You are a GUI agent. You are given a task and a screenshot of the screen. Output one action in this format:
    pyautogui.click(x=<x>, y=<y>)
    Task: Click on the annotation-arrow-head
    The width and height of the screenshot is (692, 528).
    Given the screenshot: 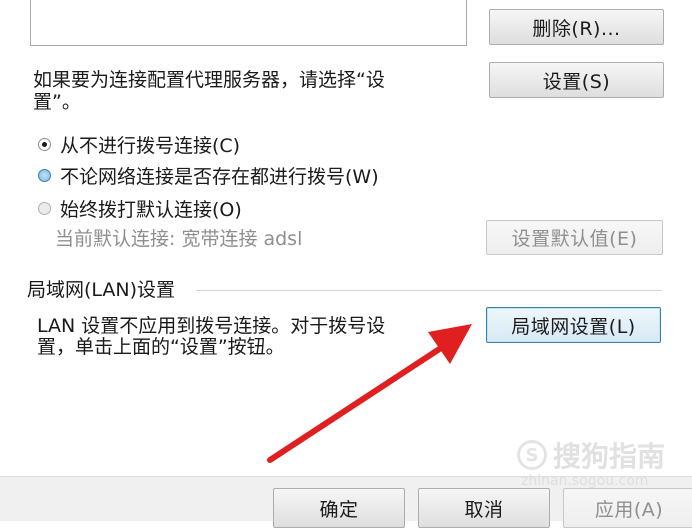 What is the action you would take?
    pyautogui.click(x=450, y=344)
    